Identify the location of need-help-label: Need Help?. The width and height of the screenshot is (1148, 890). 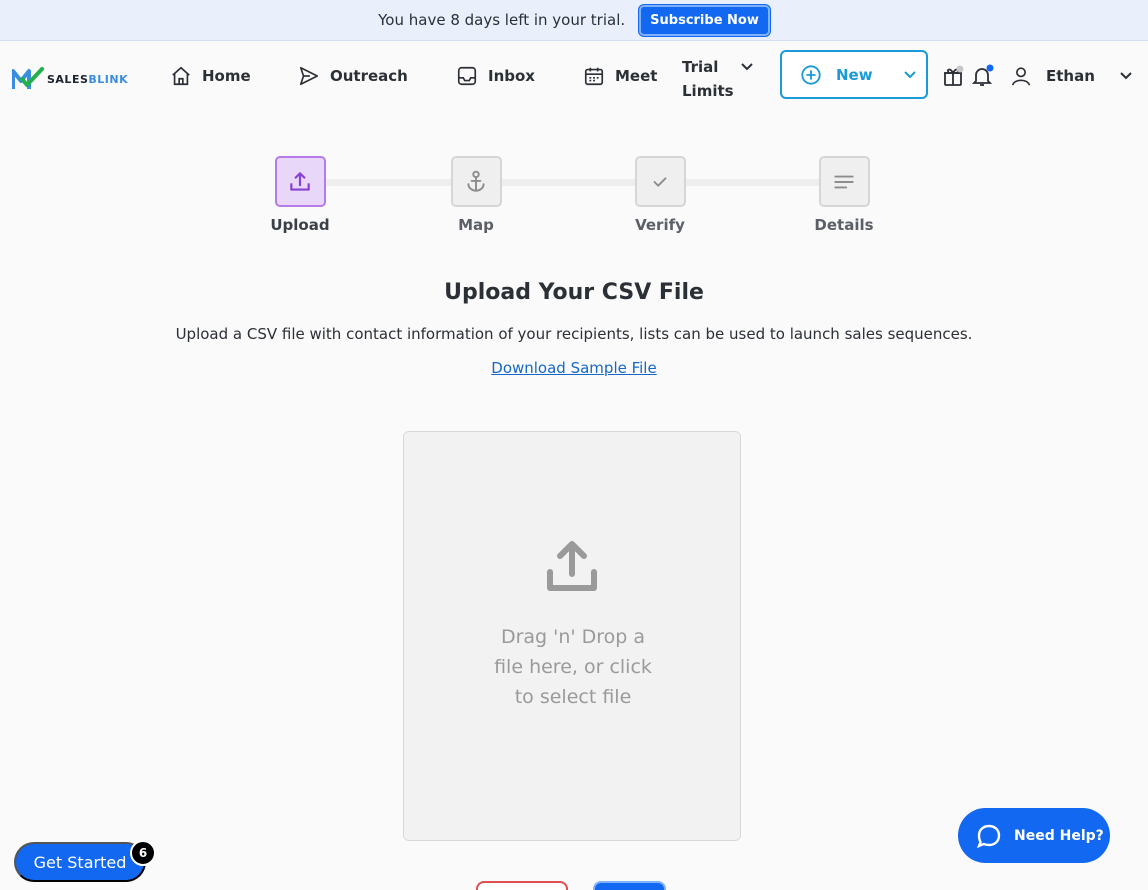
(1059, 835).